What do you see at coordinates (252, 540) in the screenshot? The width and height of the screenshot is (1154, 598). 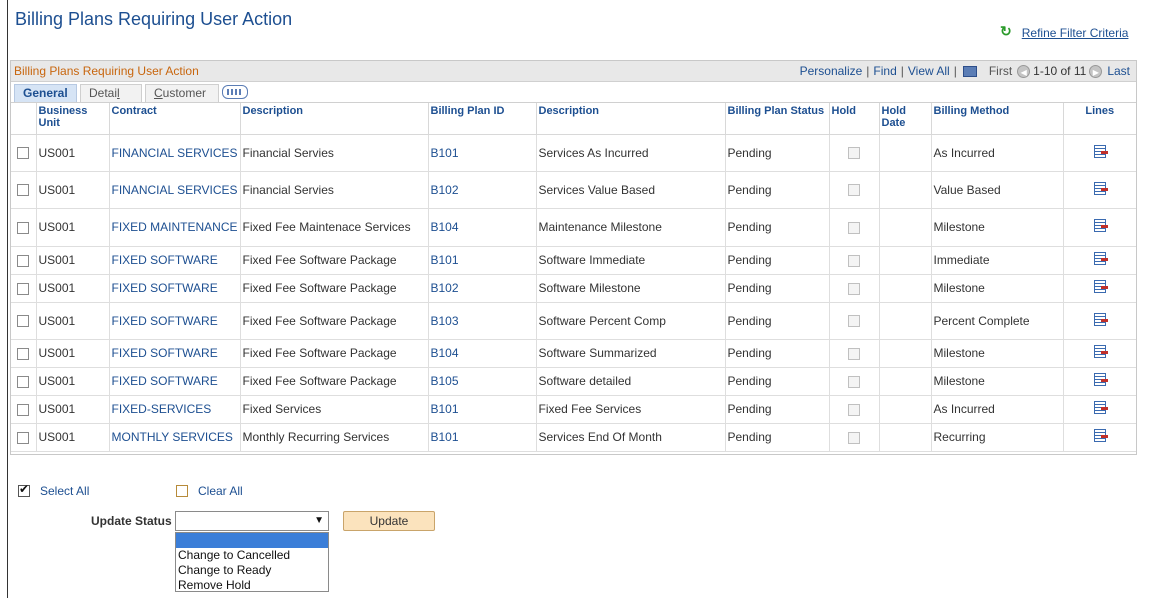 I see `dropdown-option` at bounding box center [252, 540].